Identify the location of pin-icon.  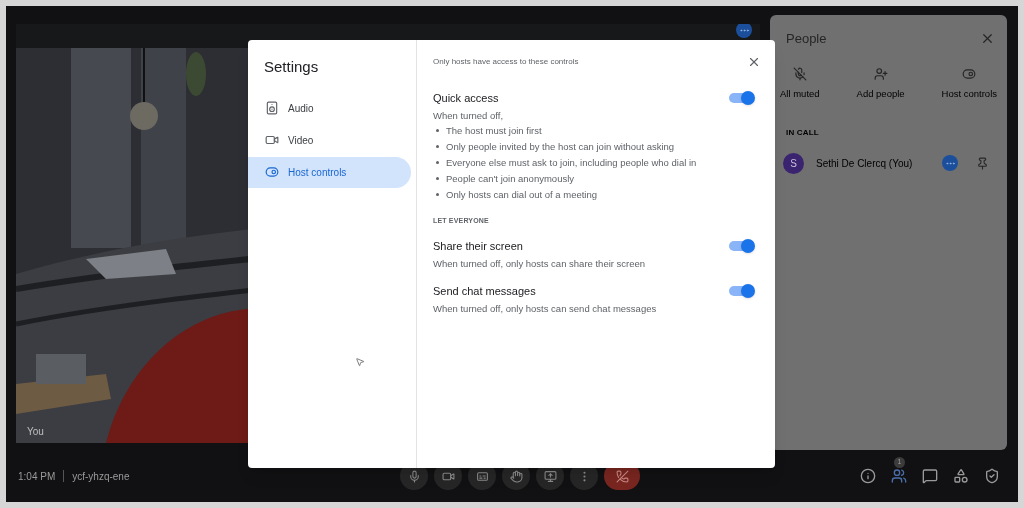
(982, 163).